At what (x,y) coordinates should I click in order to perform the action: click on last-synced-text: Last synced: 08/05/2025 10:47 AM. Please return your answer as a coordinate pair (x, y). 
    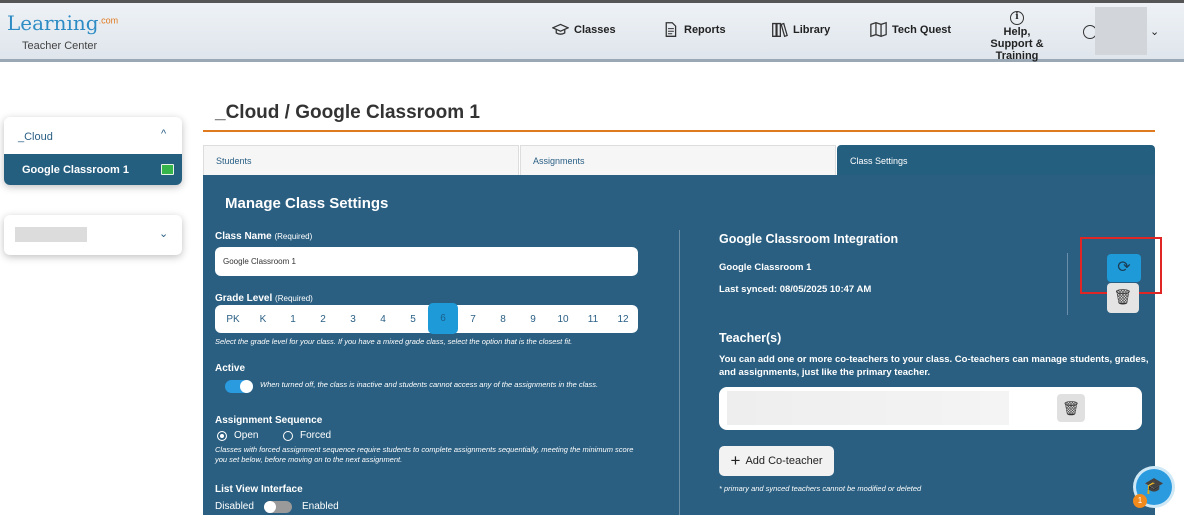
    Looking at the image, I should click on (795, 289).